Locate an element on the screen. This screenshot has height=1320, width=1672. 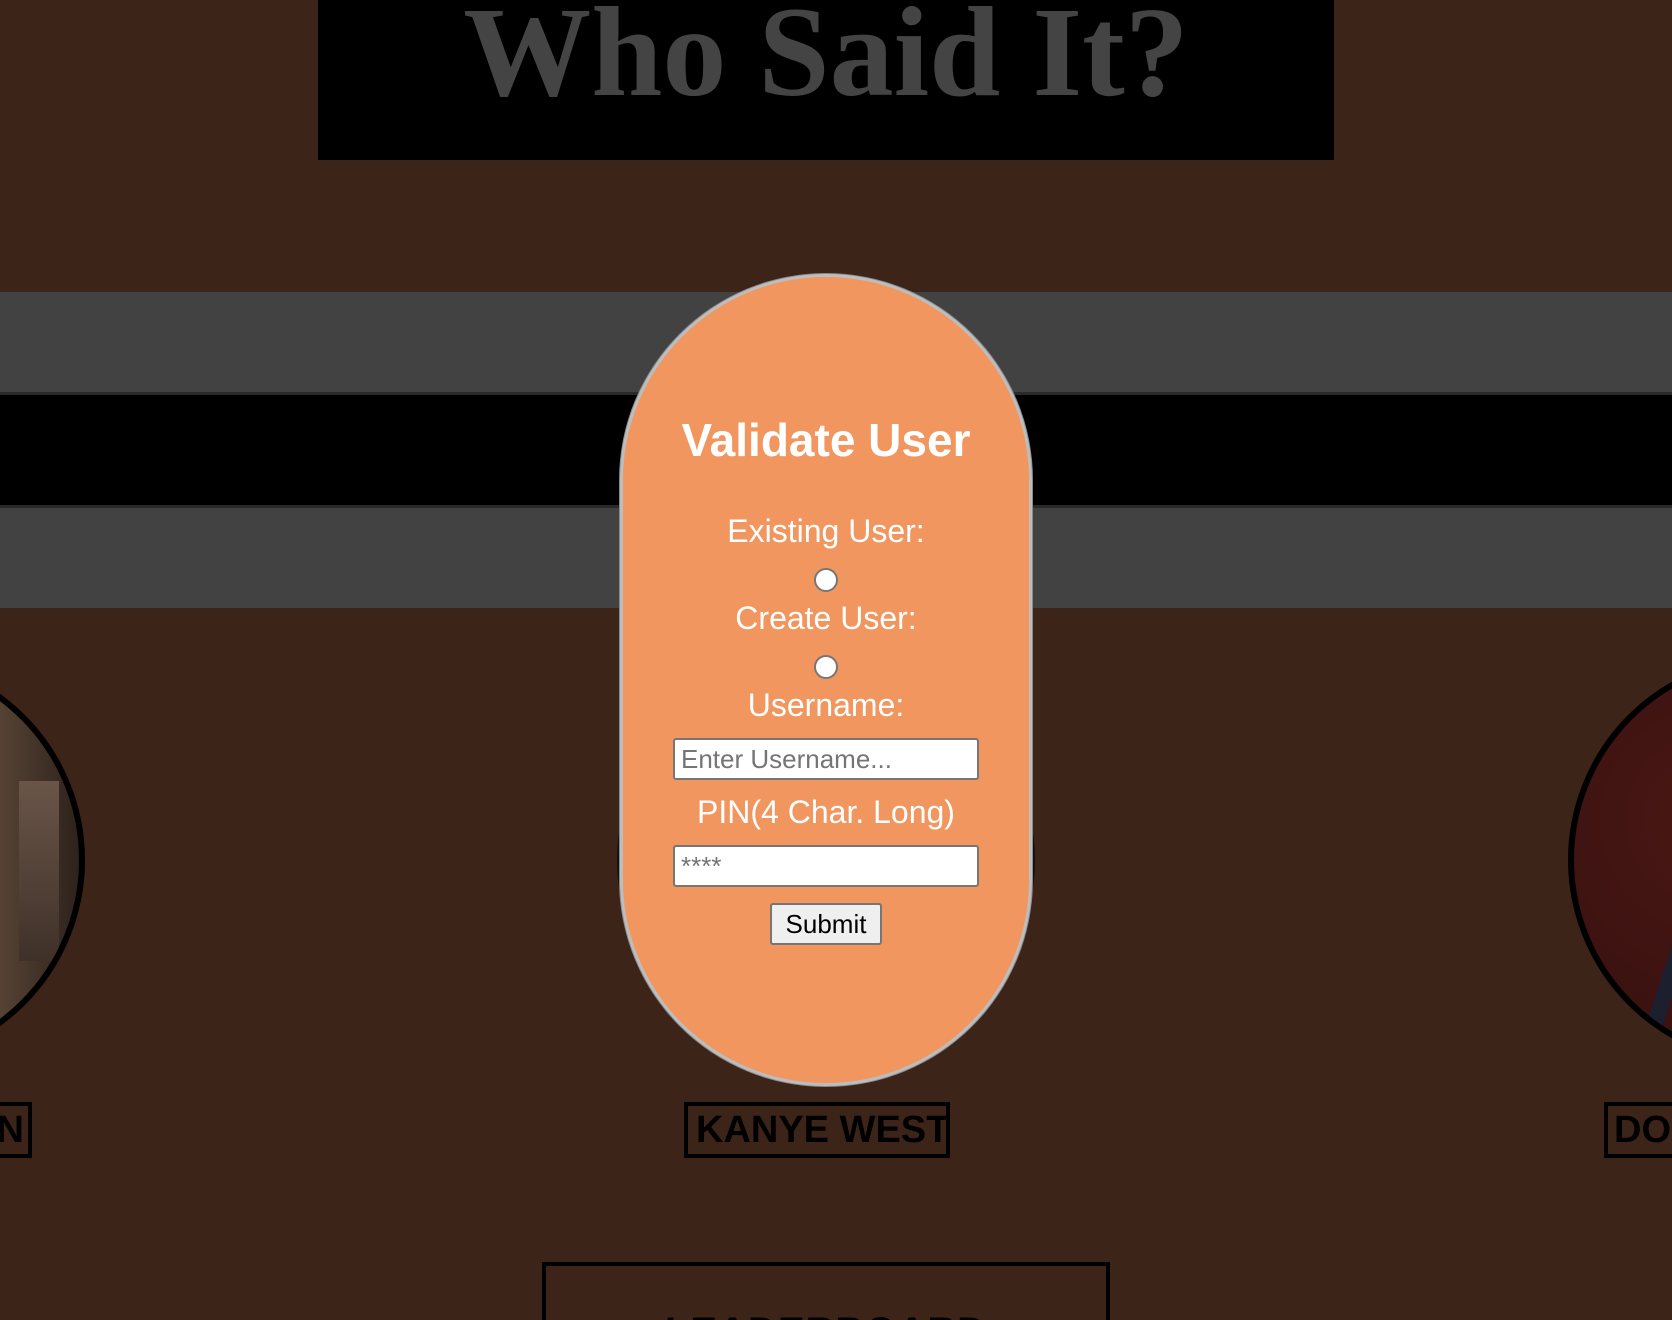
username-input is located at coordinates (826, 759).